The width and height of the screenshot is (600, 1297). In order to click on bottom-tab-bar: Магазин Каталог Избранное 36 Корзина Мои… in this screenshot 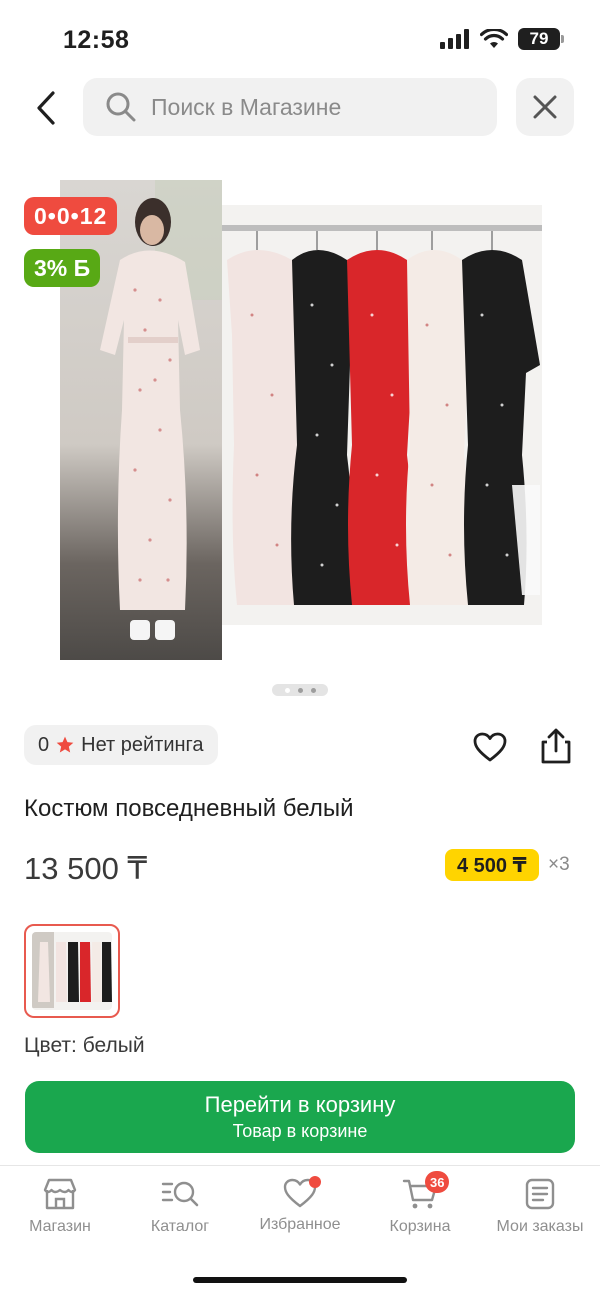, I will do `click(300, 1210)`.